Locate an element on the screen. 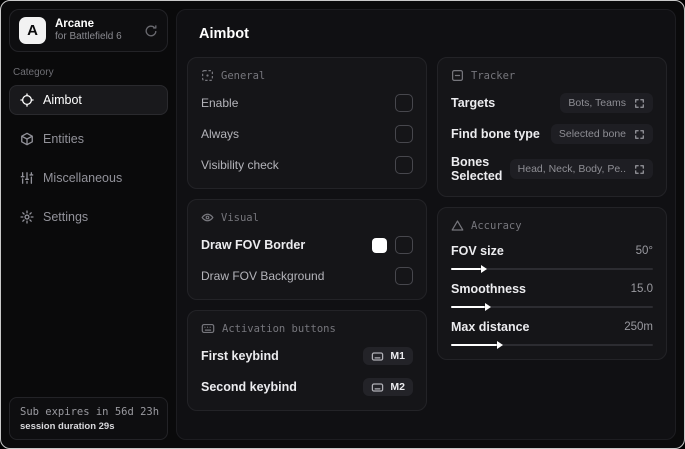 Image resolution: width=685 pixels, height=449 pixels. sidebar-item-miscellaneous: Miscellaneous is located at coordinates (88, 178).